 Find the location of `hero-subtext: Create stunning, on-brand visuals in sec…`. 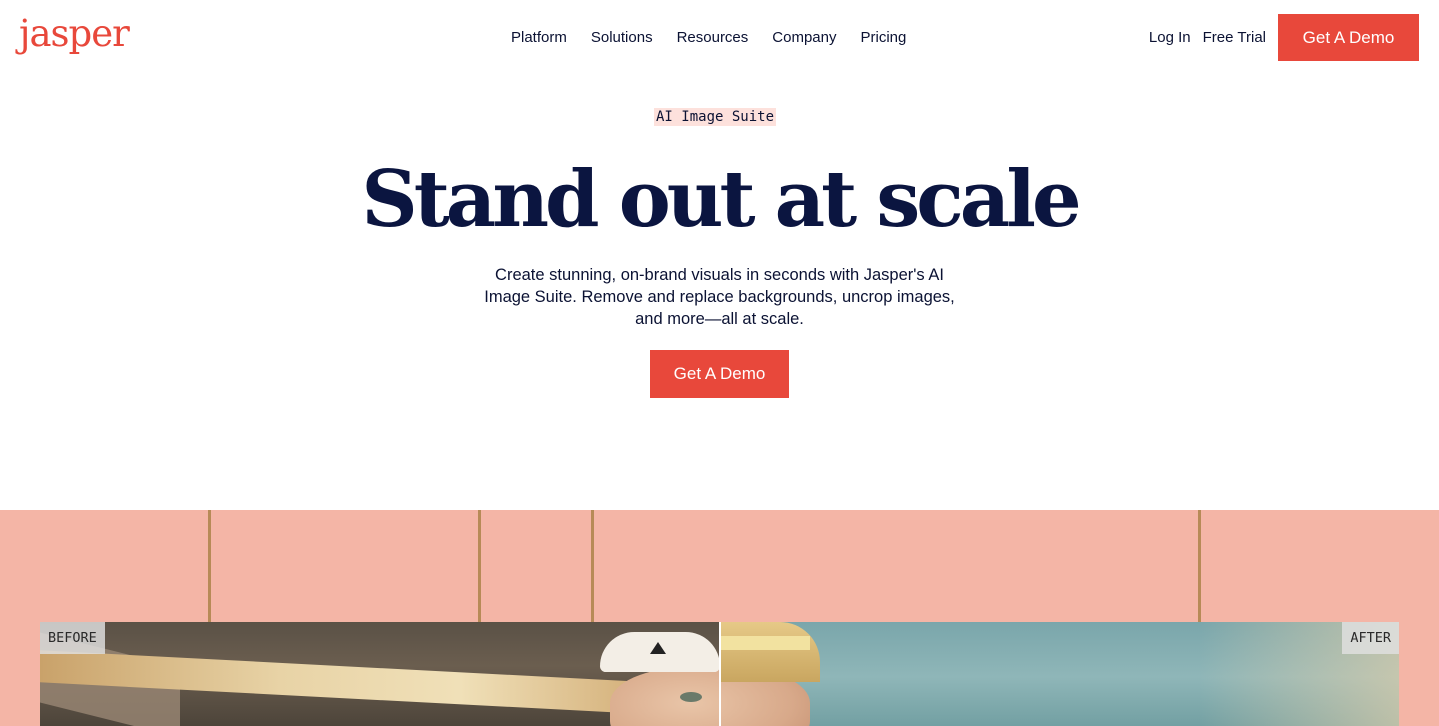

hero-subtext: Create stunning, on-brand visuals in sec… is located at coordinates (719, 297).